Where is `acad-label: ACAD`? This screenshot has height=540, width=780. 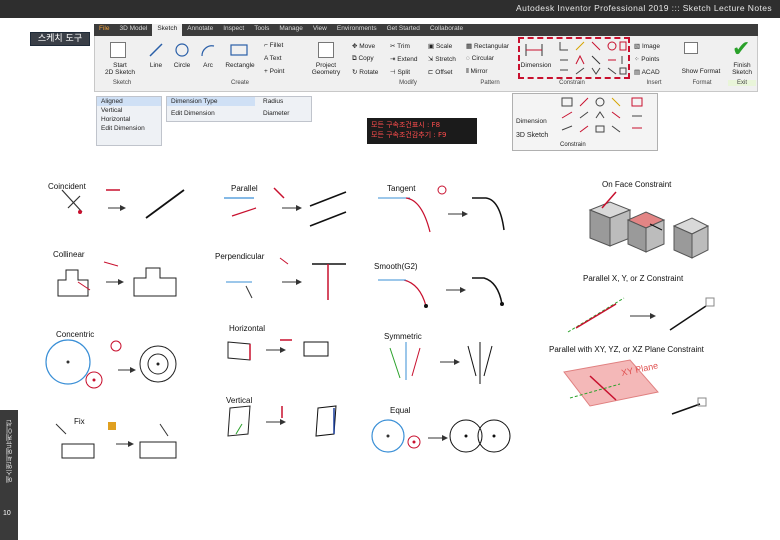
acad-label: ACAD is located at coordinates (650, 72).